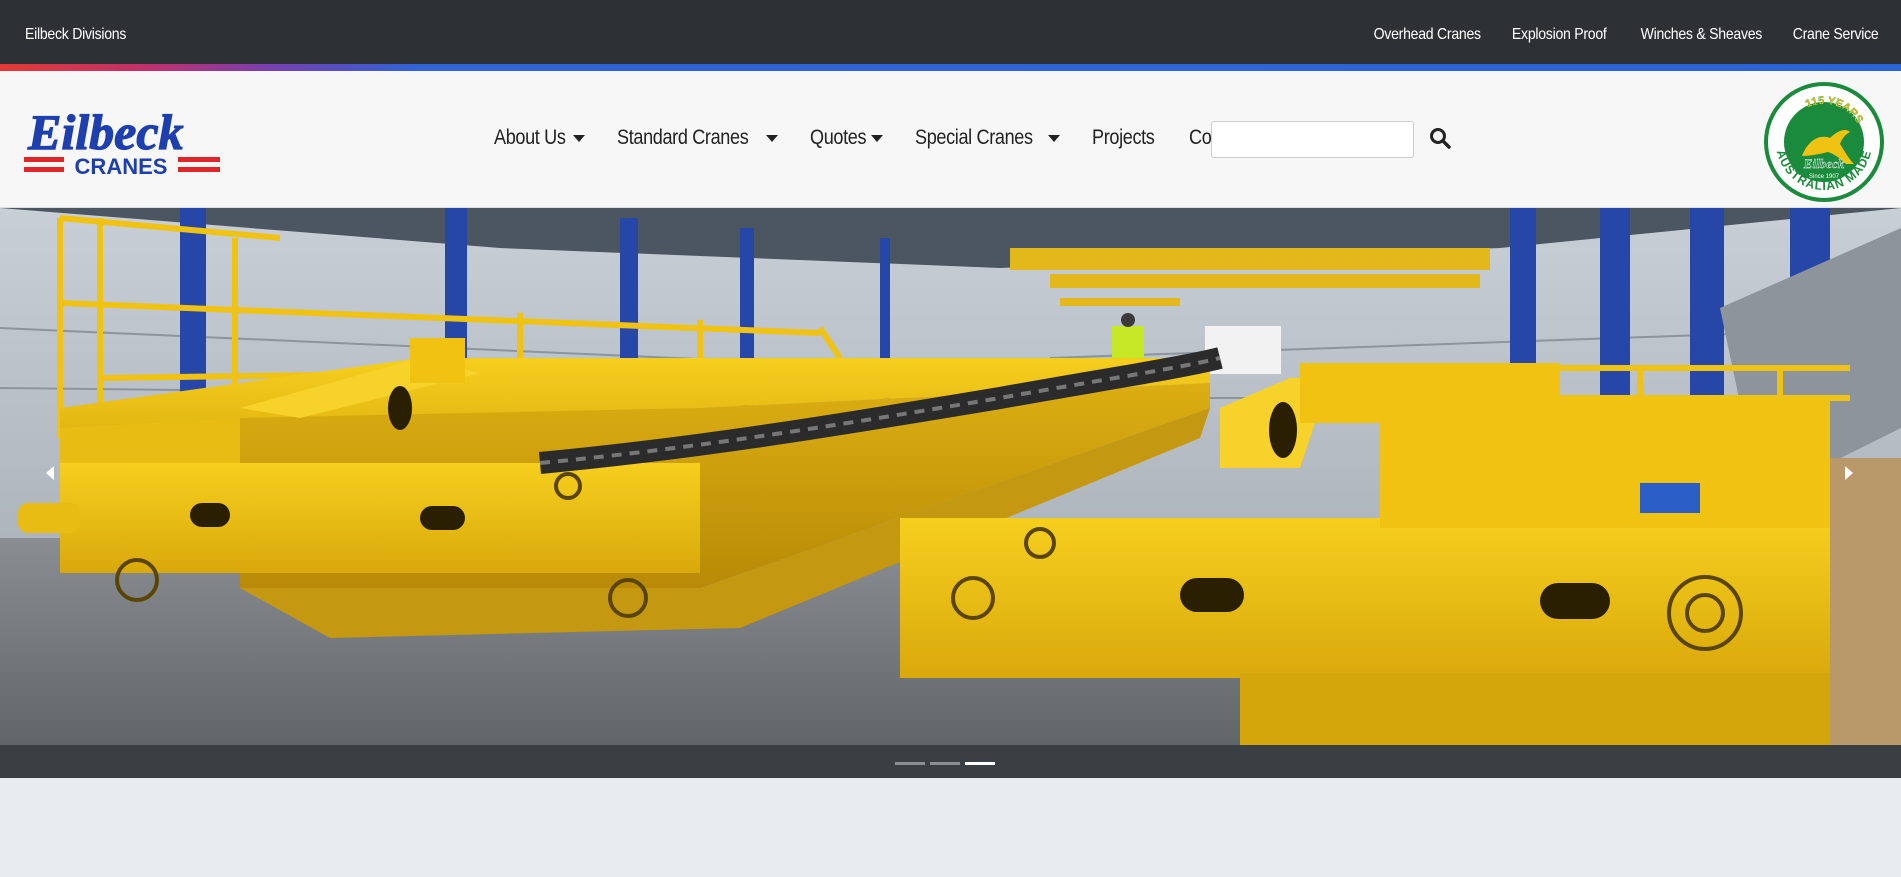 This screenshot has height=877, width=1901. What do you see at coordinates (697, 138) in the screenshot?
I see `nav-standard-cranes: Standard Cranes` at bounding box center [697, 138].